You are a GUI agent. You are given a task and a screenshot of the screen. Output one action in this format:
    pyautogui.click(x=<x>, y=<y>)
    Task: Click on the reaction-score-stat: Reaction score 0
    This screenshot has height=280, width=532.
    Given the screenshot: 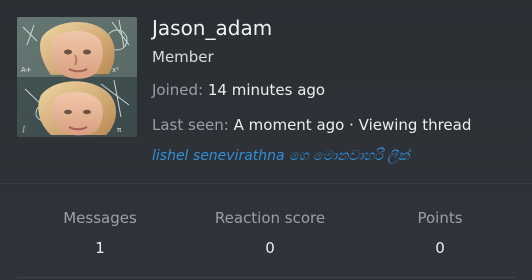 What is the action you would take?
    pyautogui.click(x=270, y=233)
    